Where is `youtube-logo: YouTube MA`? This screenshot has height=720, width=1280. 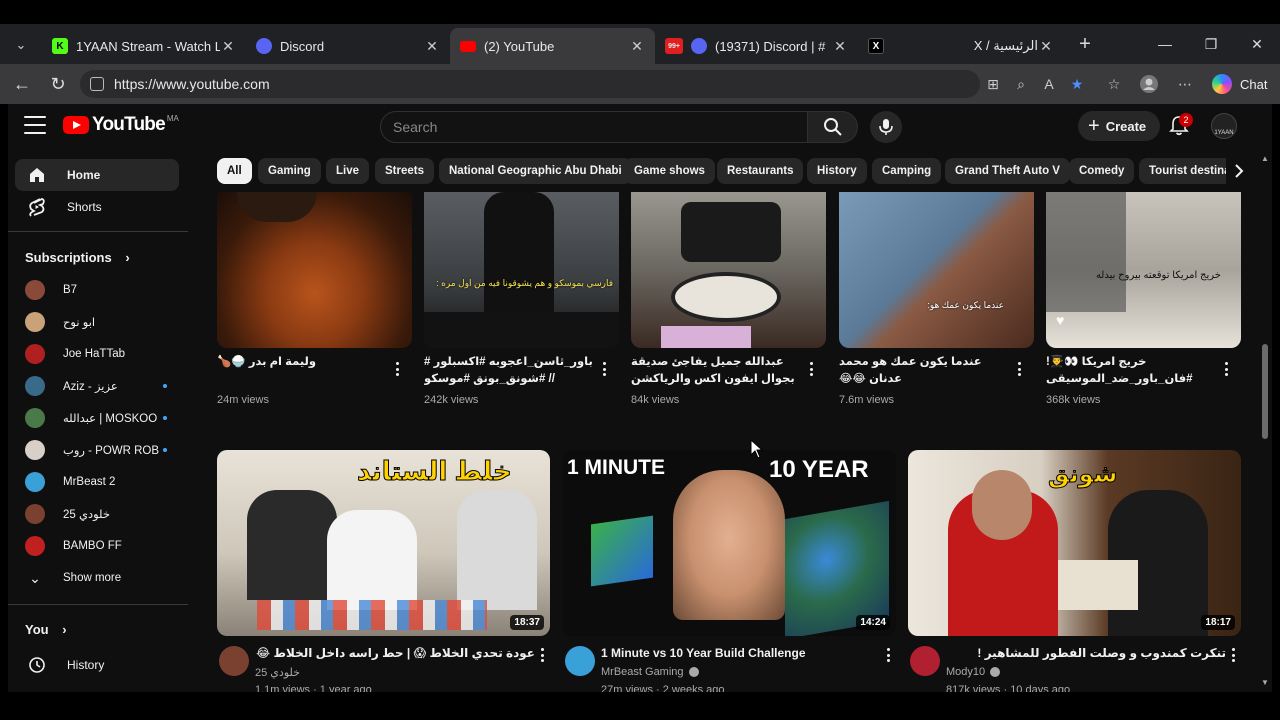
youtube-logo: YouTube MA is located at coordinates (121, 125).